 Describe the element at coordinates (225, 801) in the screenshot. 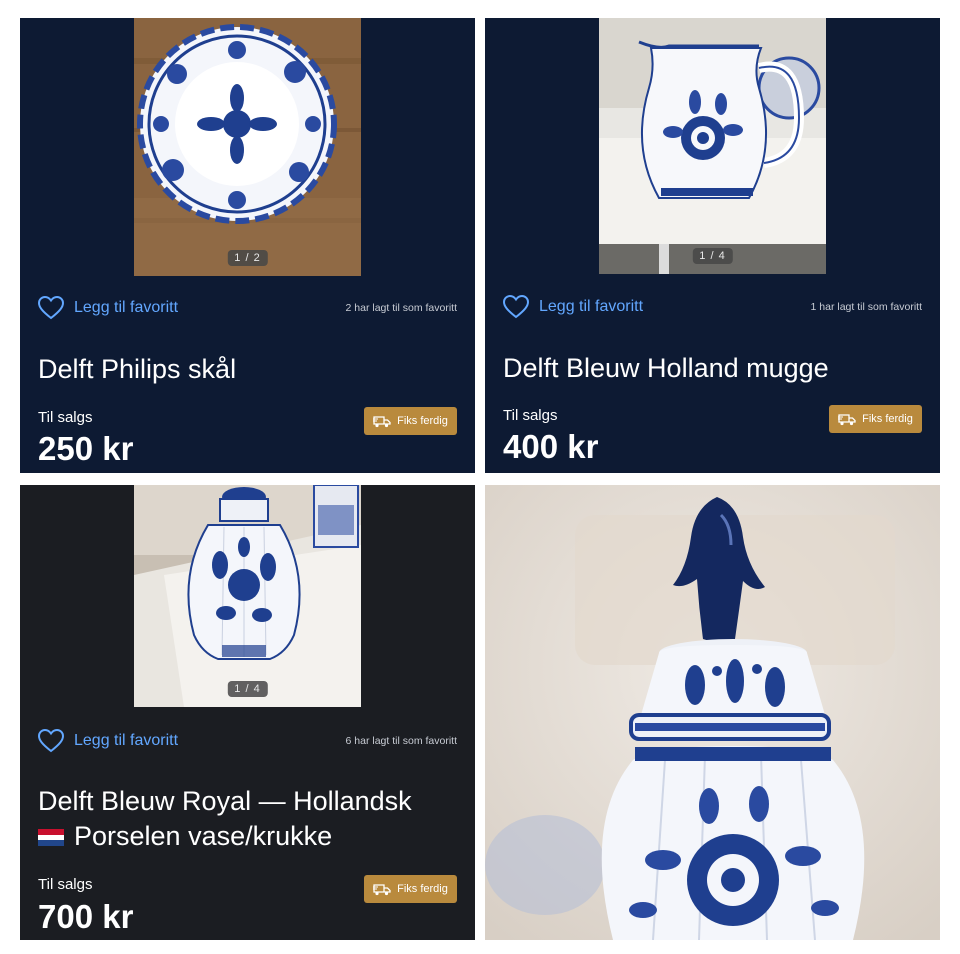

I see `listing-title-line-1: Delft Bleuw Royal — Hollandsk` at that location.